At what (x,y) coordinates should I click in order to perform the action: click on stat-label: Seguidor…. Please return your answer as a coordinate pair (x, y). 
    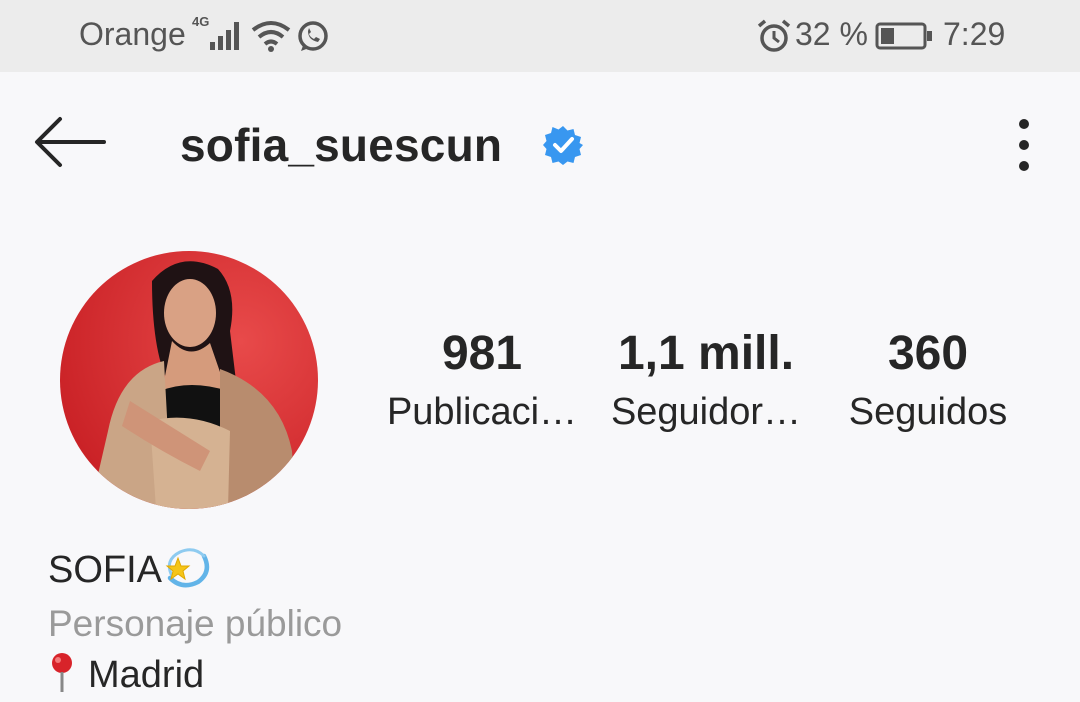
    Looking at the image, I should click on (706, 412).